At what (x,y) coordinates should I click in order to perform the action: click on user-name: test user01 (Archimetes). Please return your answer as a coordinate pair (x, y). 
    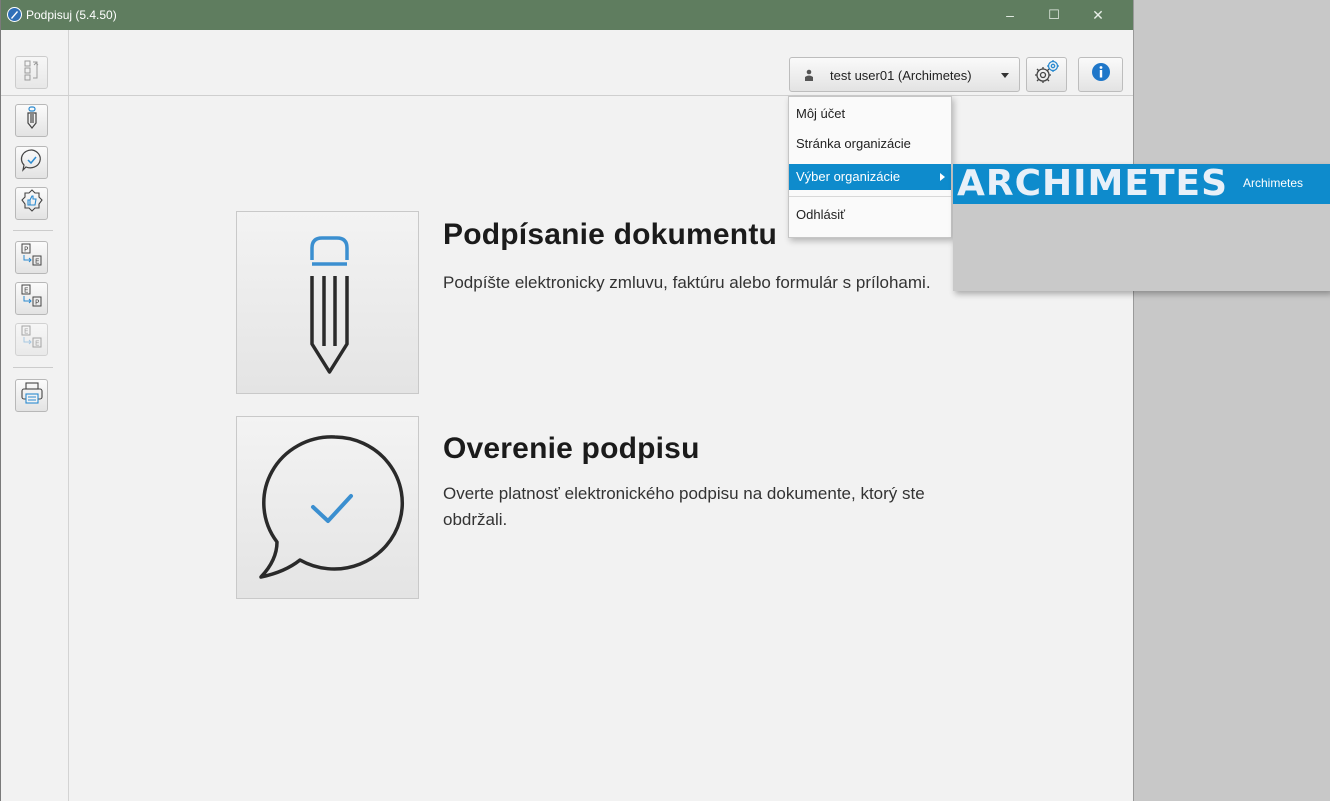
    Looking at the image, I should click on (901, 75).